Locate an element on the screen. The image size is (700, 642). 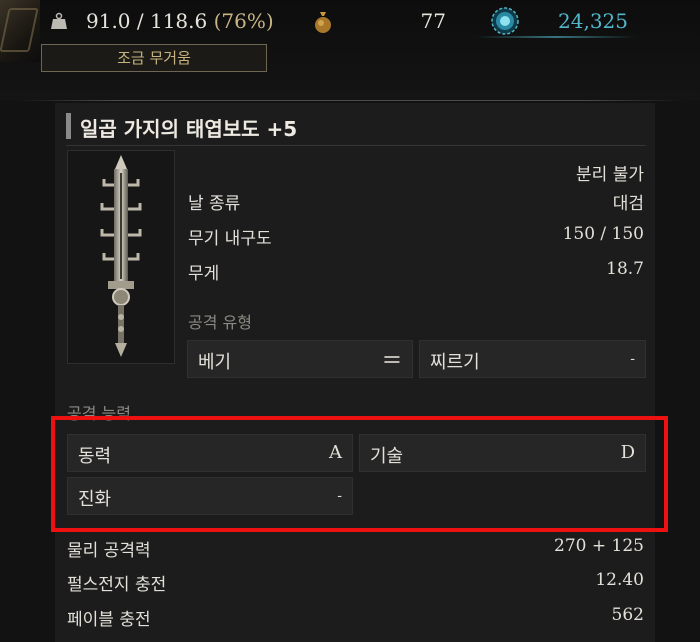
stat-value-blade-type: 대검 is located at coordinates (628, 204).